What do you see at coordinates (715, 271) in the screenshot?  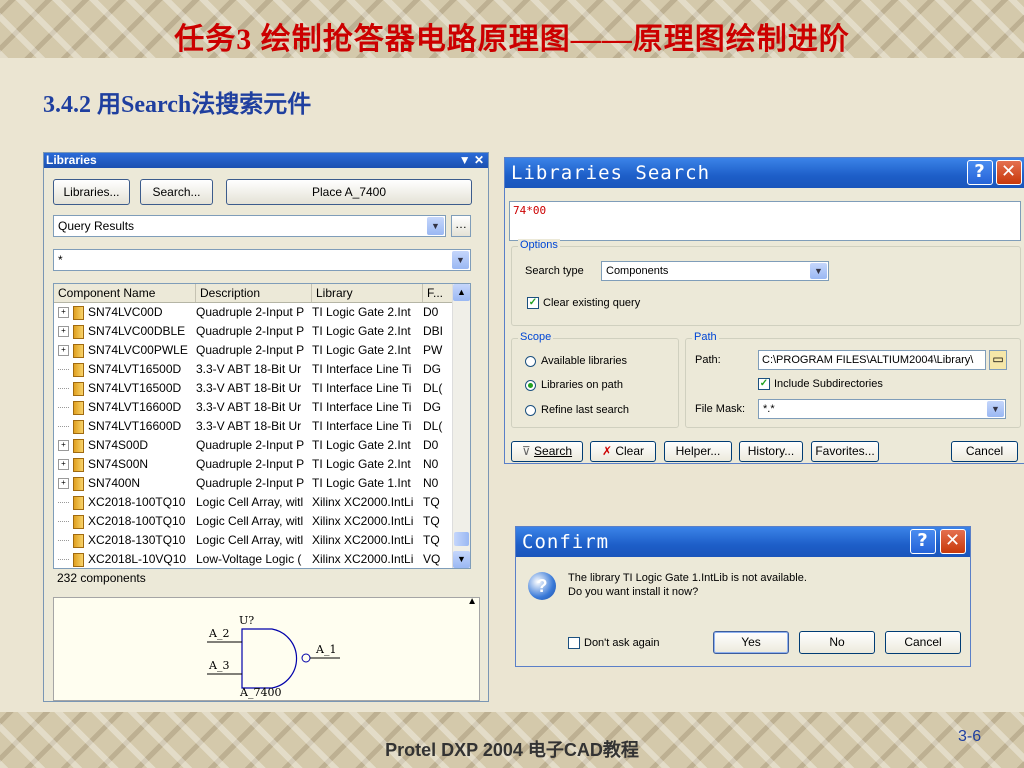 I see `search-type-select: Components ▼` at bounding box center [715, 271].